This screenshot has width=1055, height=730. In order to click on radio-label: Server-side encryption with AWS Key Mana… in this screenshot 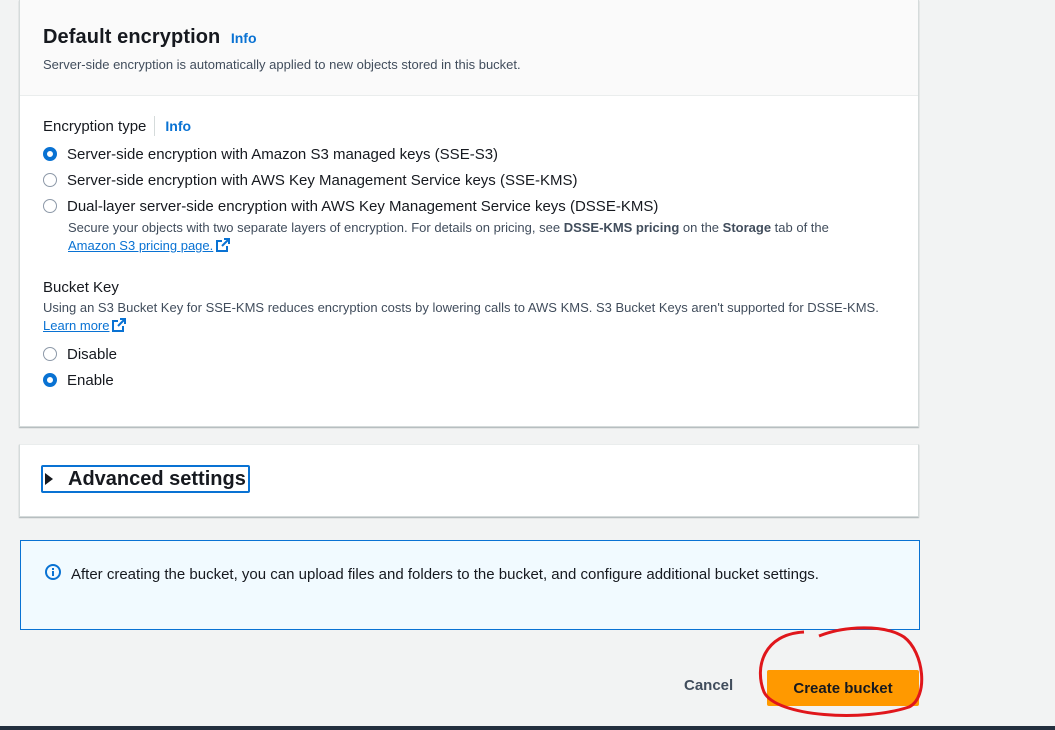, I will do `click(322, 180)`.